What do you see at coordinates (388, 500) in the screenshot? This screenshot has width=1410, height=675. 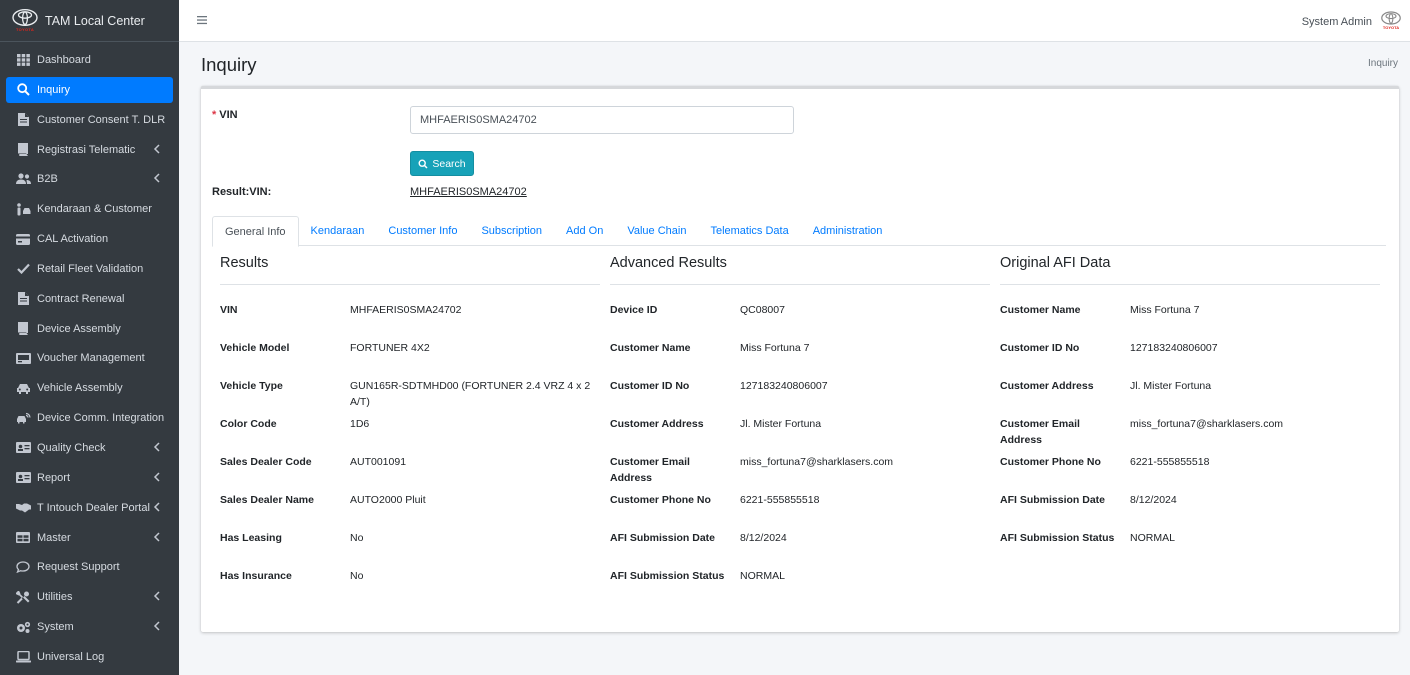 I see `field-value: AUTO2000 Pluit` at bounding box center [388, 500].